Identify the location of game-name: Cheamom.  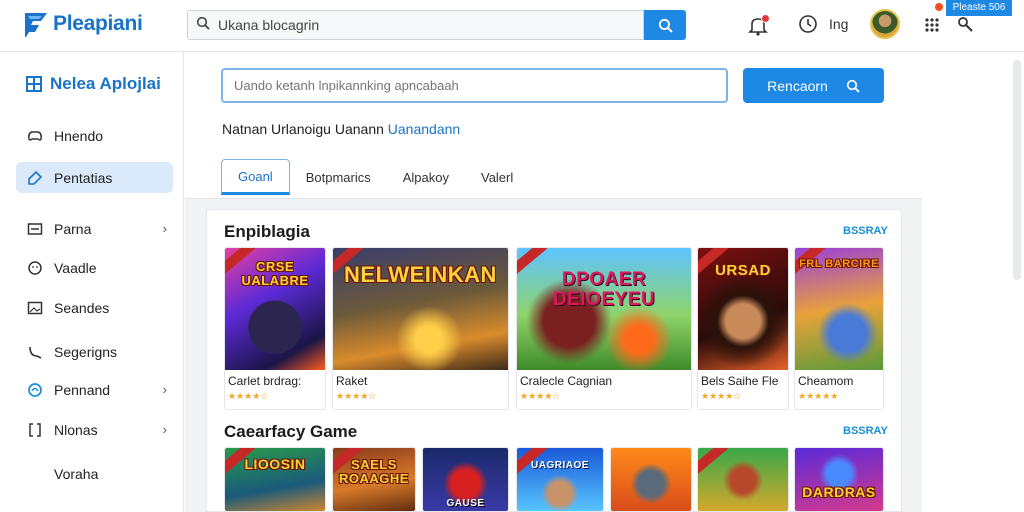
(826, 381).